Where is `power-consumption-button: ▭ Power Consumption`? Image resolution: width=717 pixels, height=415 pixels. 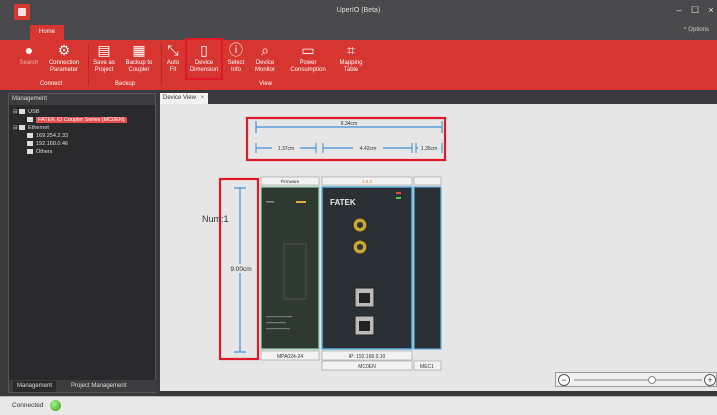 power-consumption-button: ▭ Power Consumption is located at coordinates (308, 61).